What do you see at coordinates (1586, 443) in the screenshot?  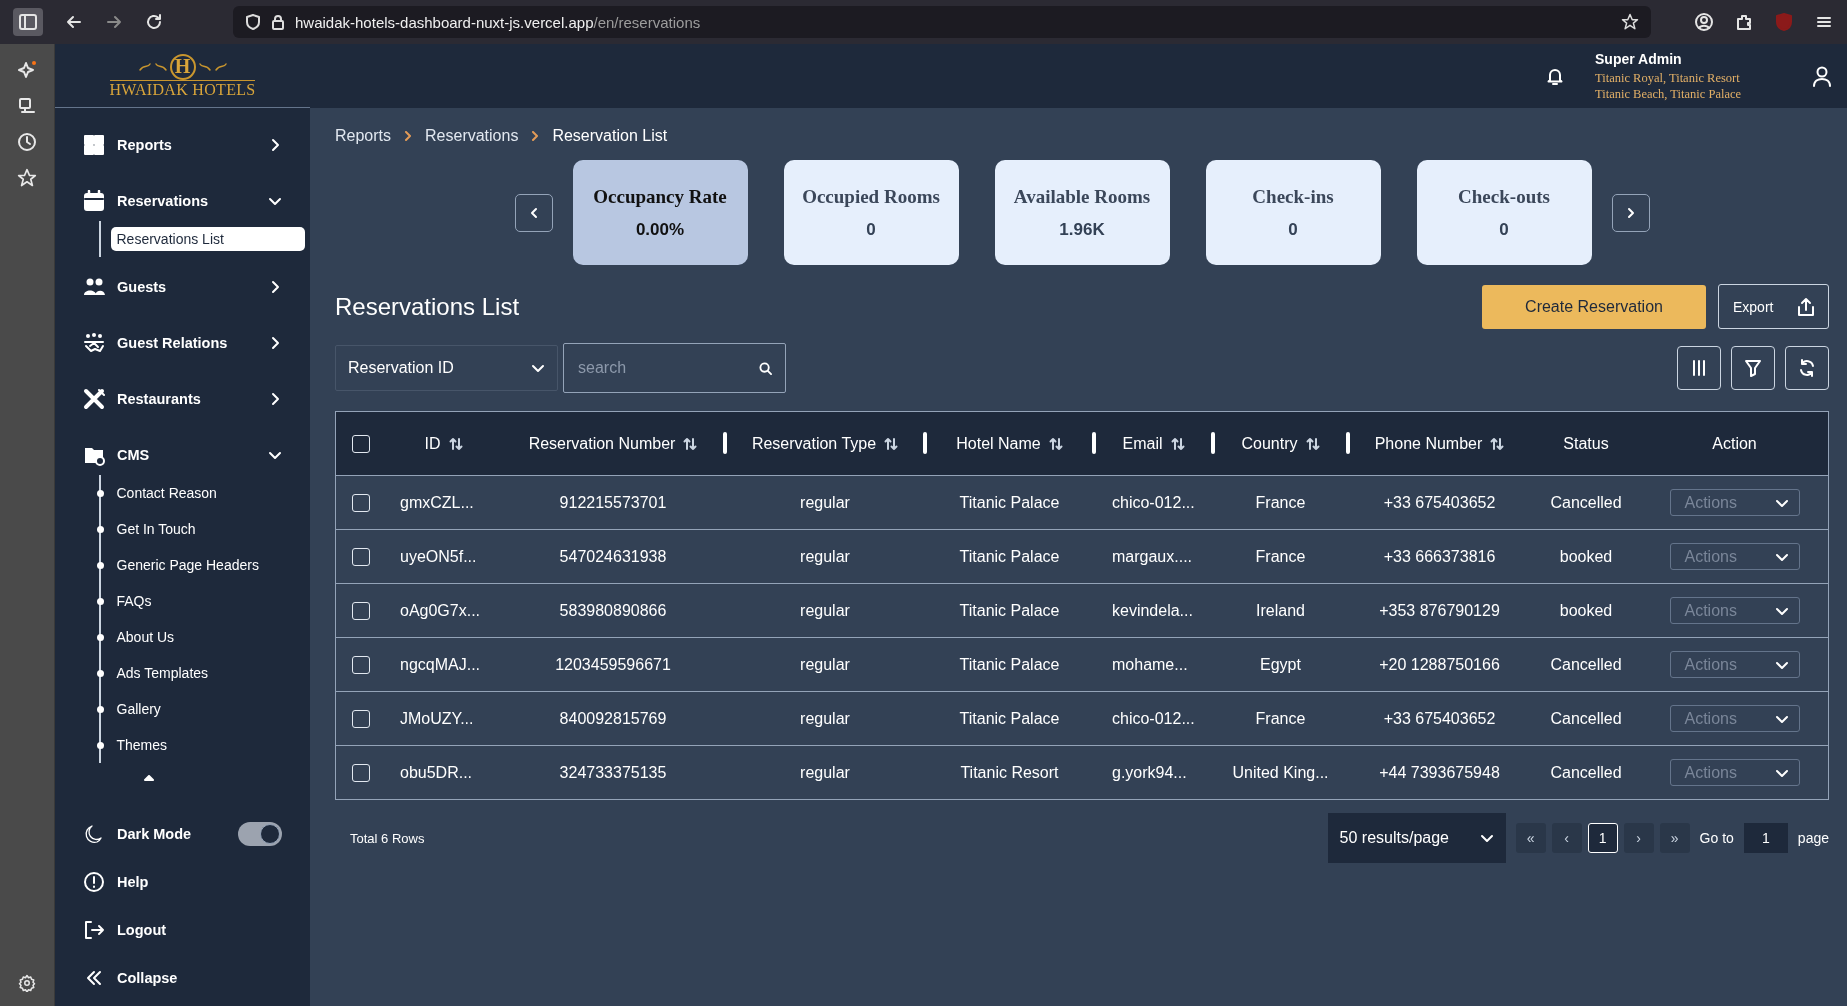 I see `column-header: Status` at bounding box center [1586, 443].